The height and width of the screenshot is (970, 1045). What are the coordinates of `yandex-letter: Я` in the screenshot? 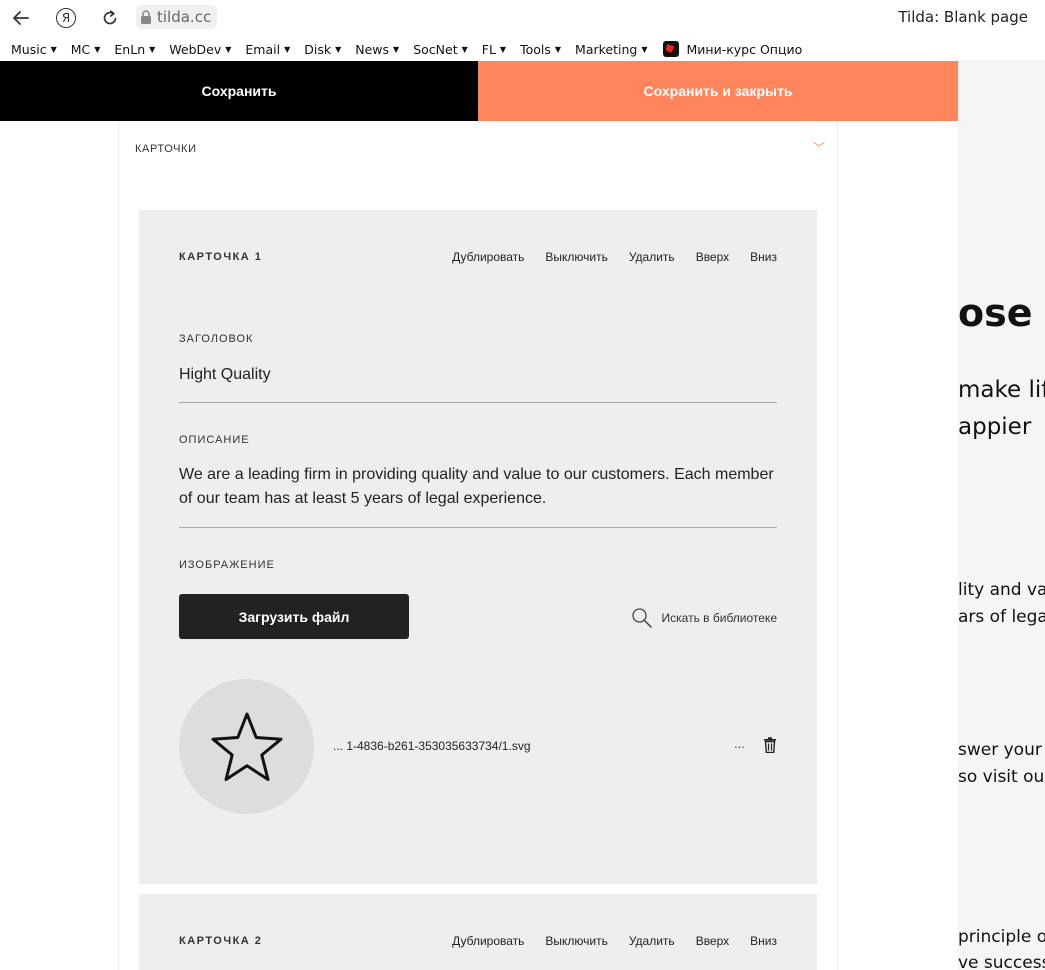 It's located at (66, 18).